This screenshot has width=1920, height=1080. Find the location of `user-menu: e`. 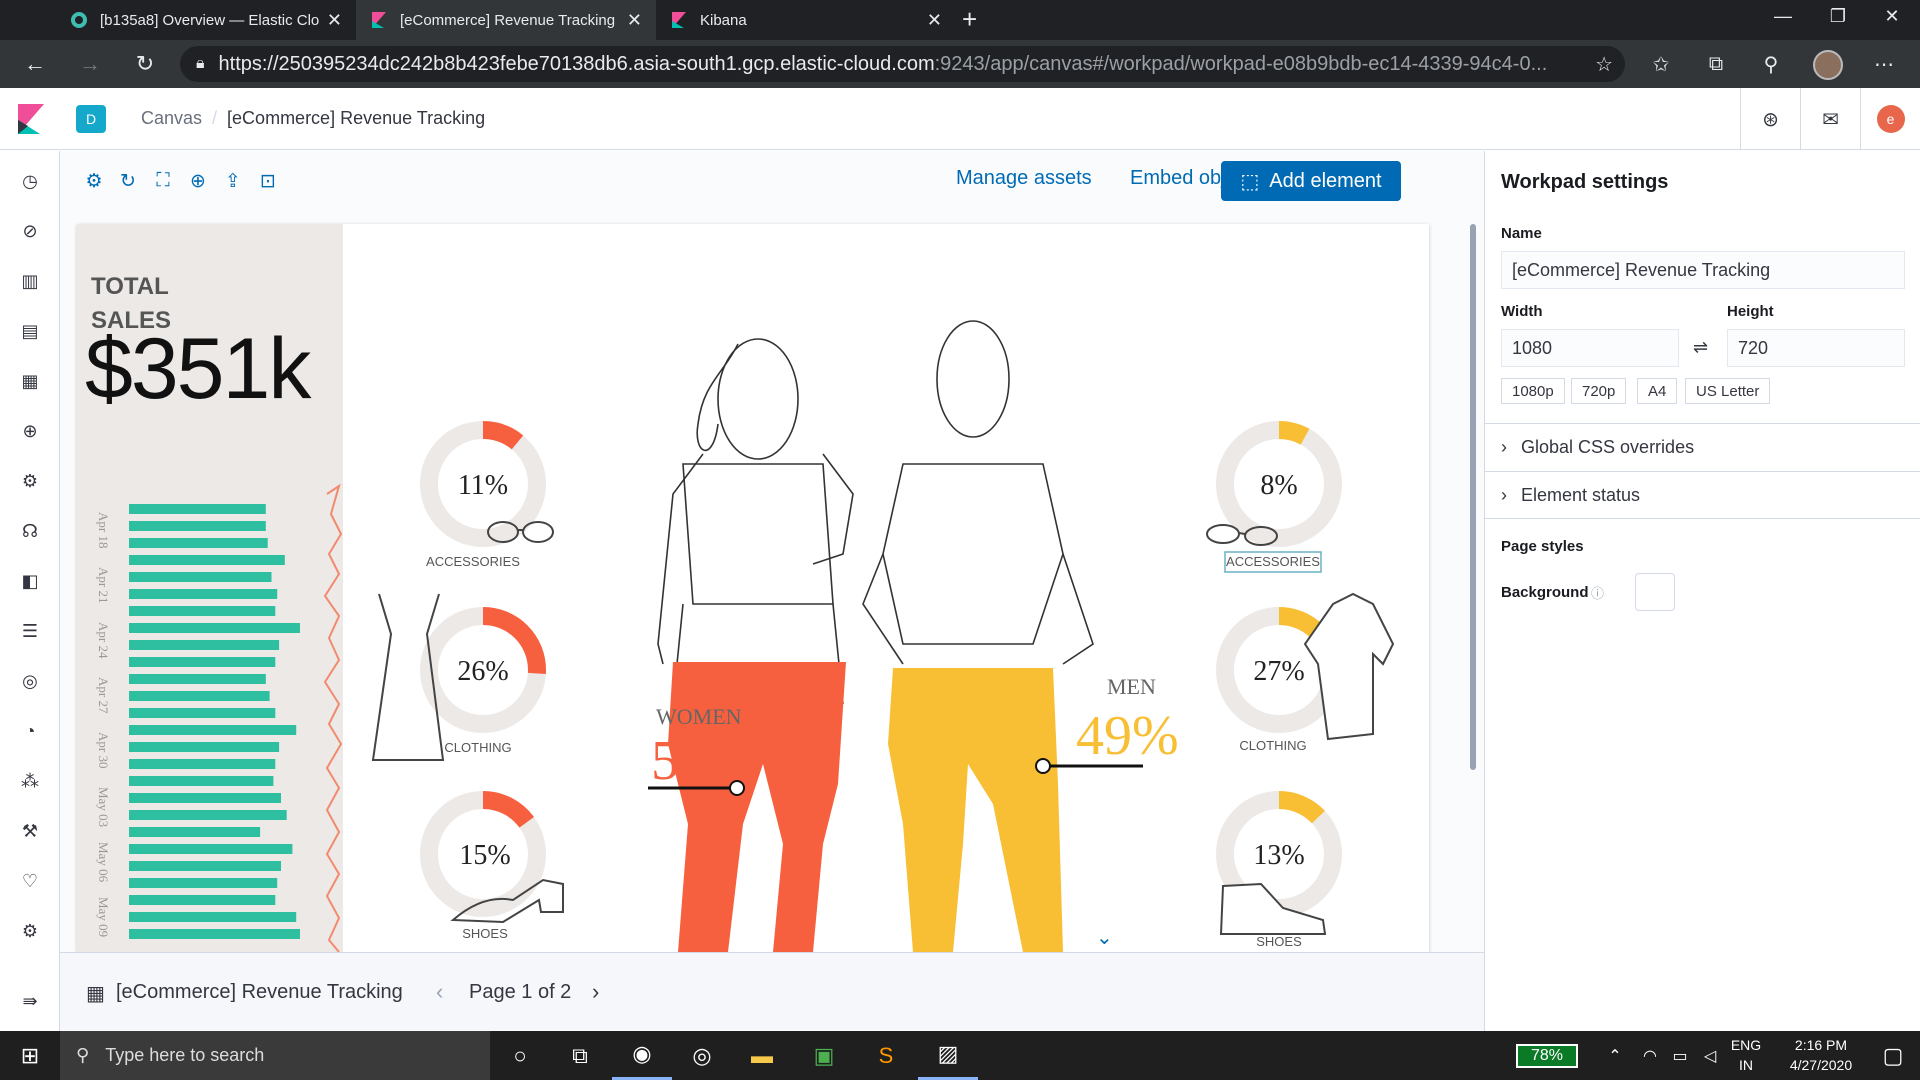

user-menu: e is located at coordinates (1890, 119).